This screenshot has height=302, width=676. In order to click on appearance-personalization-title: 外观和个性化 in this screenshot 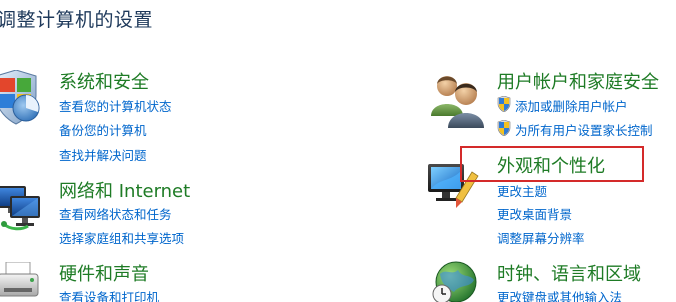, I will do `click(551, 165)`.